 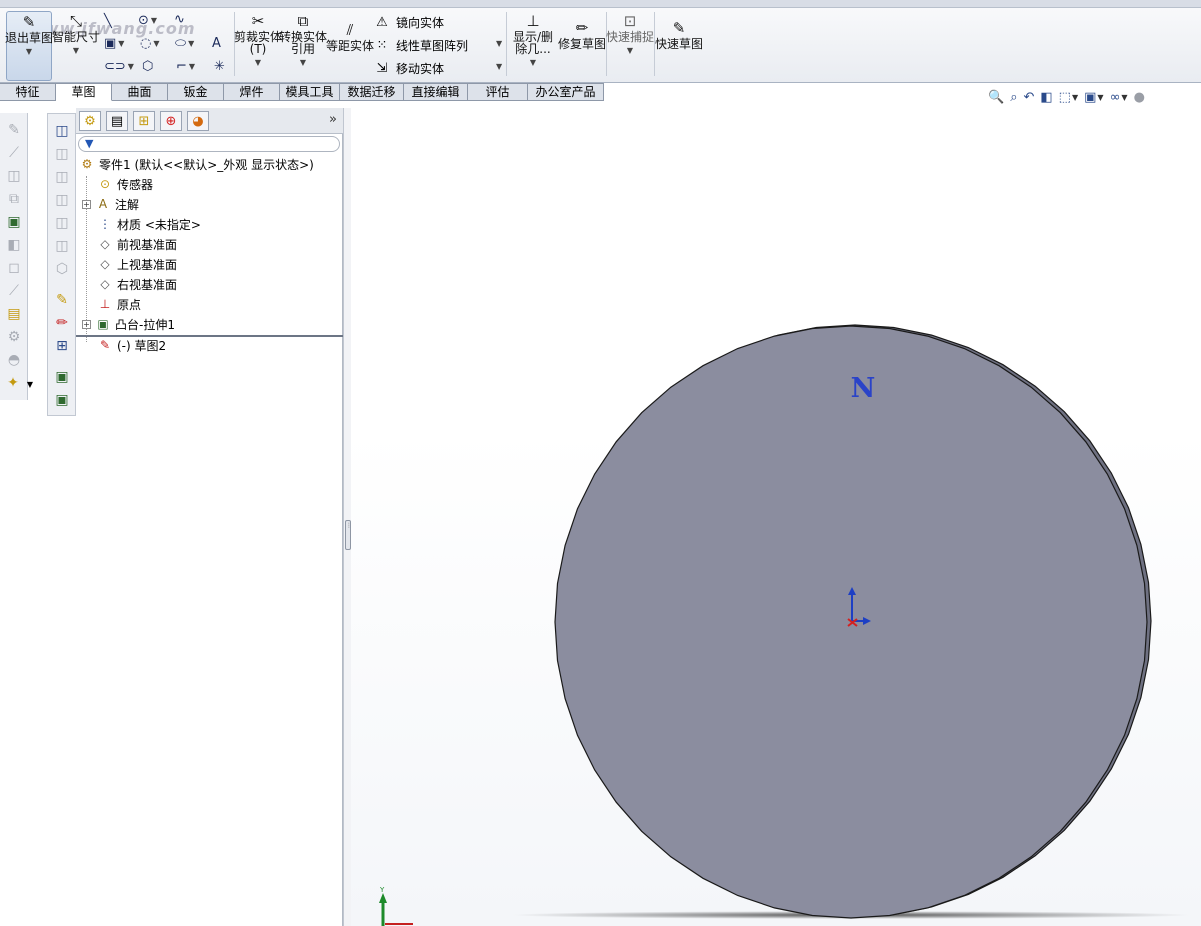 I want to click on feature-icon-2: ▣, so click(x=62, y=400).